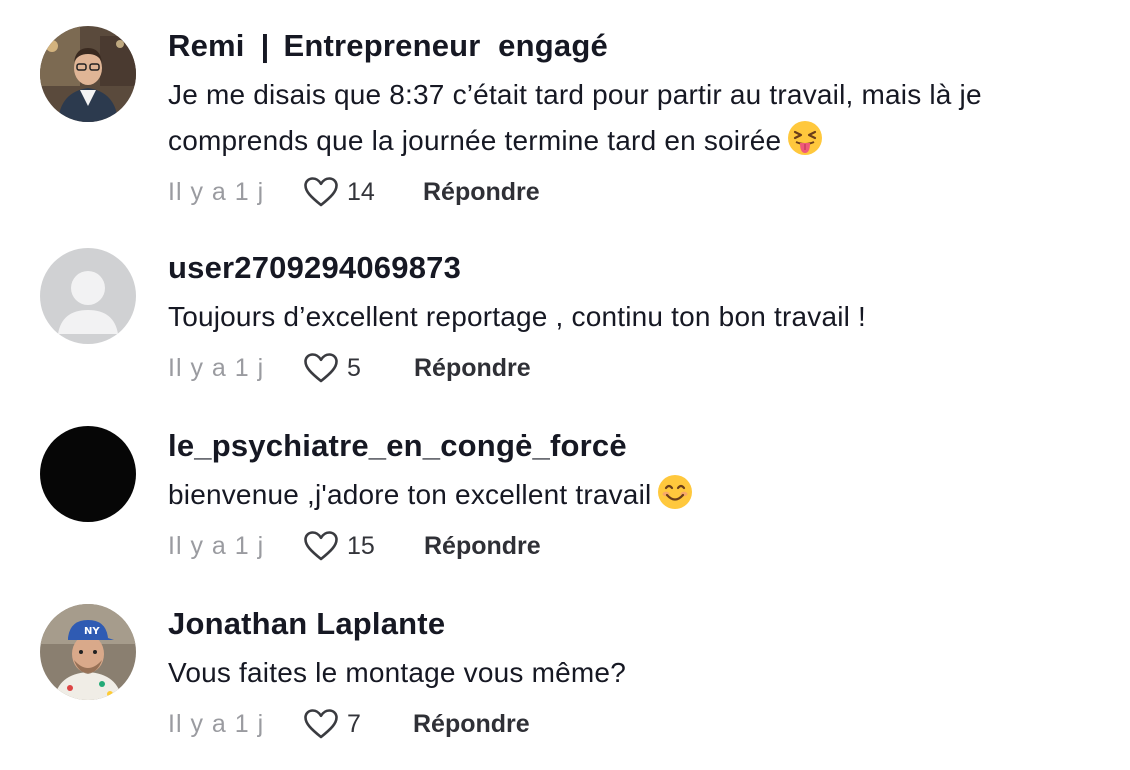  Describe the element at coordinates (638, 724) in the screenshot. I see `comment-meta: Il y a 1 j 7 Répondre` at that location.